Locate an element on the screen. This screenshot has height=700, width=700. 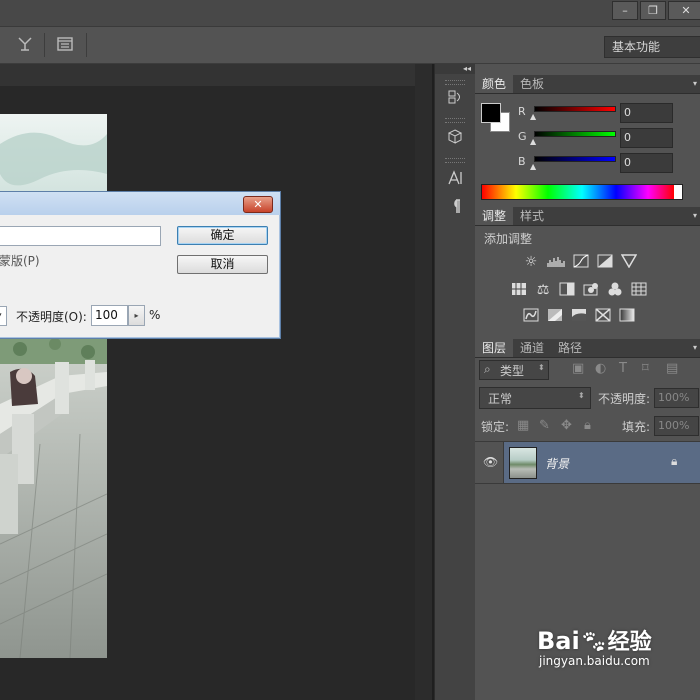
exposure-icon is located at coordinates (605, 262).